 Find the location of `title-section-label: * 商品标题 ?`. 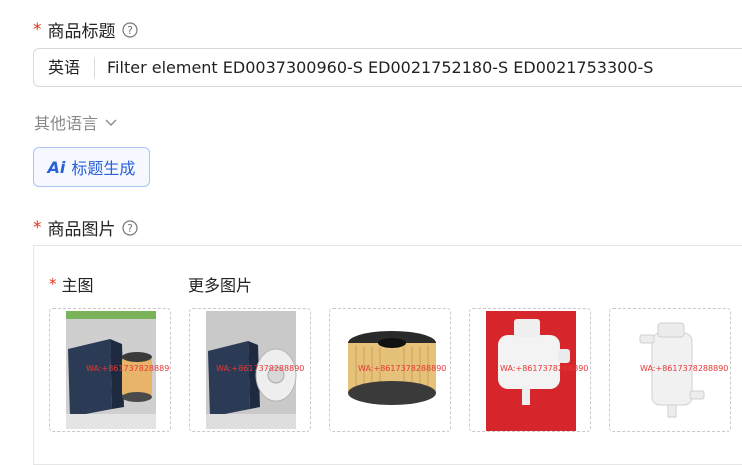

title-section-label: * 商品标题 ? is located at coordinates (85, 29).